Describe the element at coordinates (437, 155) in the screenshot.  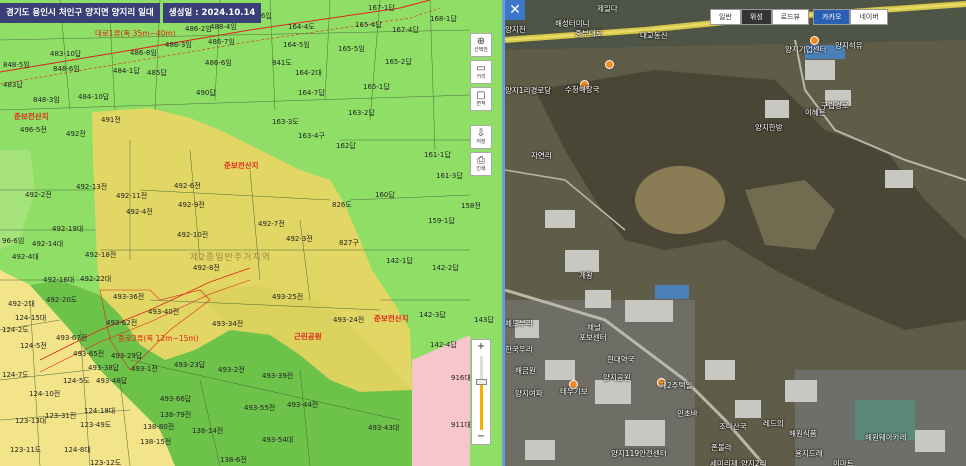
I see `parcel-label: 161-1답` at that location.